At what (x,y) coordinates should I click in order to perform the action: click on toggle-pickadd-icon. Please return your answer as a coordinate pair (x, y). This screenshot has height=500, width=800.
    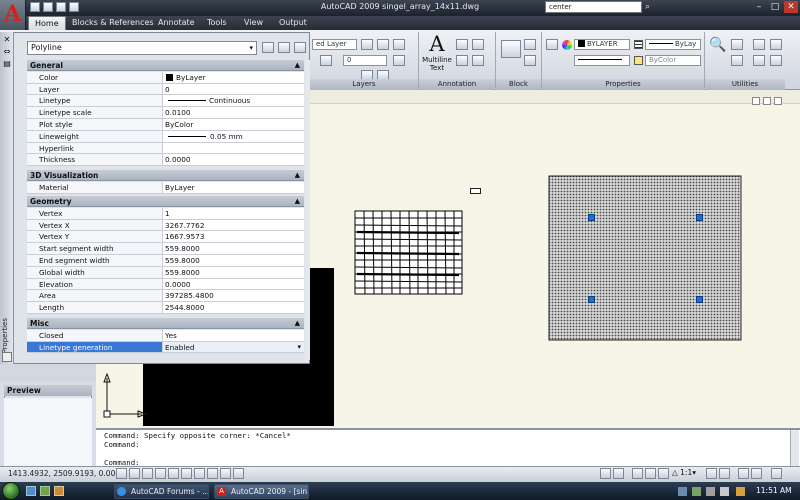
    Looking at the image, I should click on (268, 47).